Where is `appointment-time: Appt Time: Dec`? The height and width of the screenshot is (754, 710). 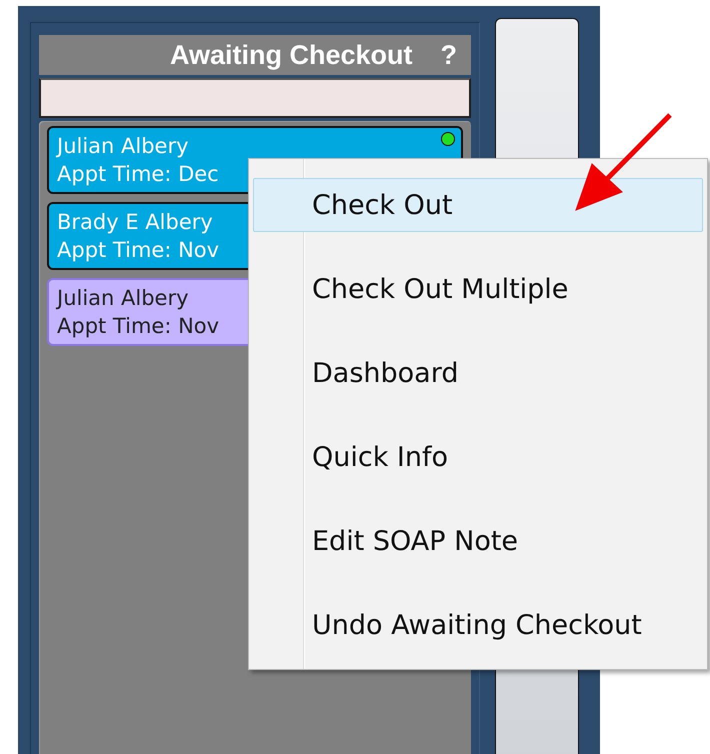
appointment-time: Appt Time: Dec is located at coordinates (138, 174).